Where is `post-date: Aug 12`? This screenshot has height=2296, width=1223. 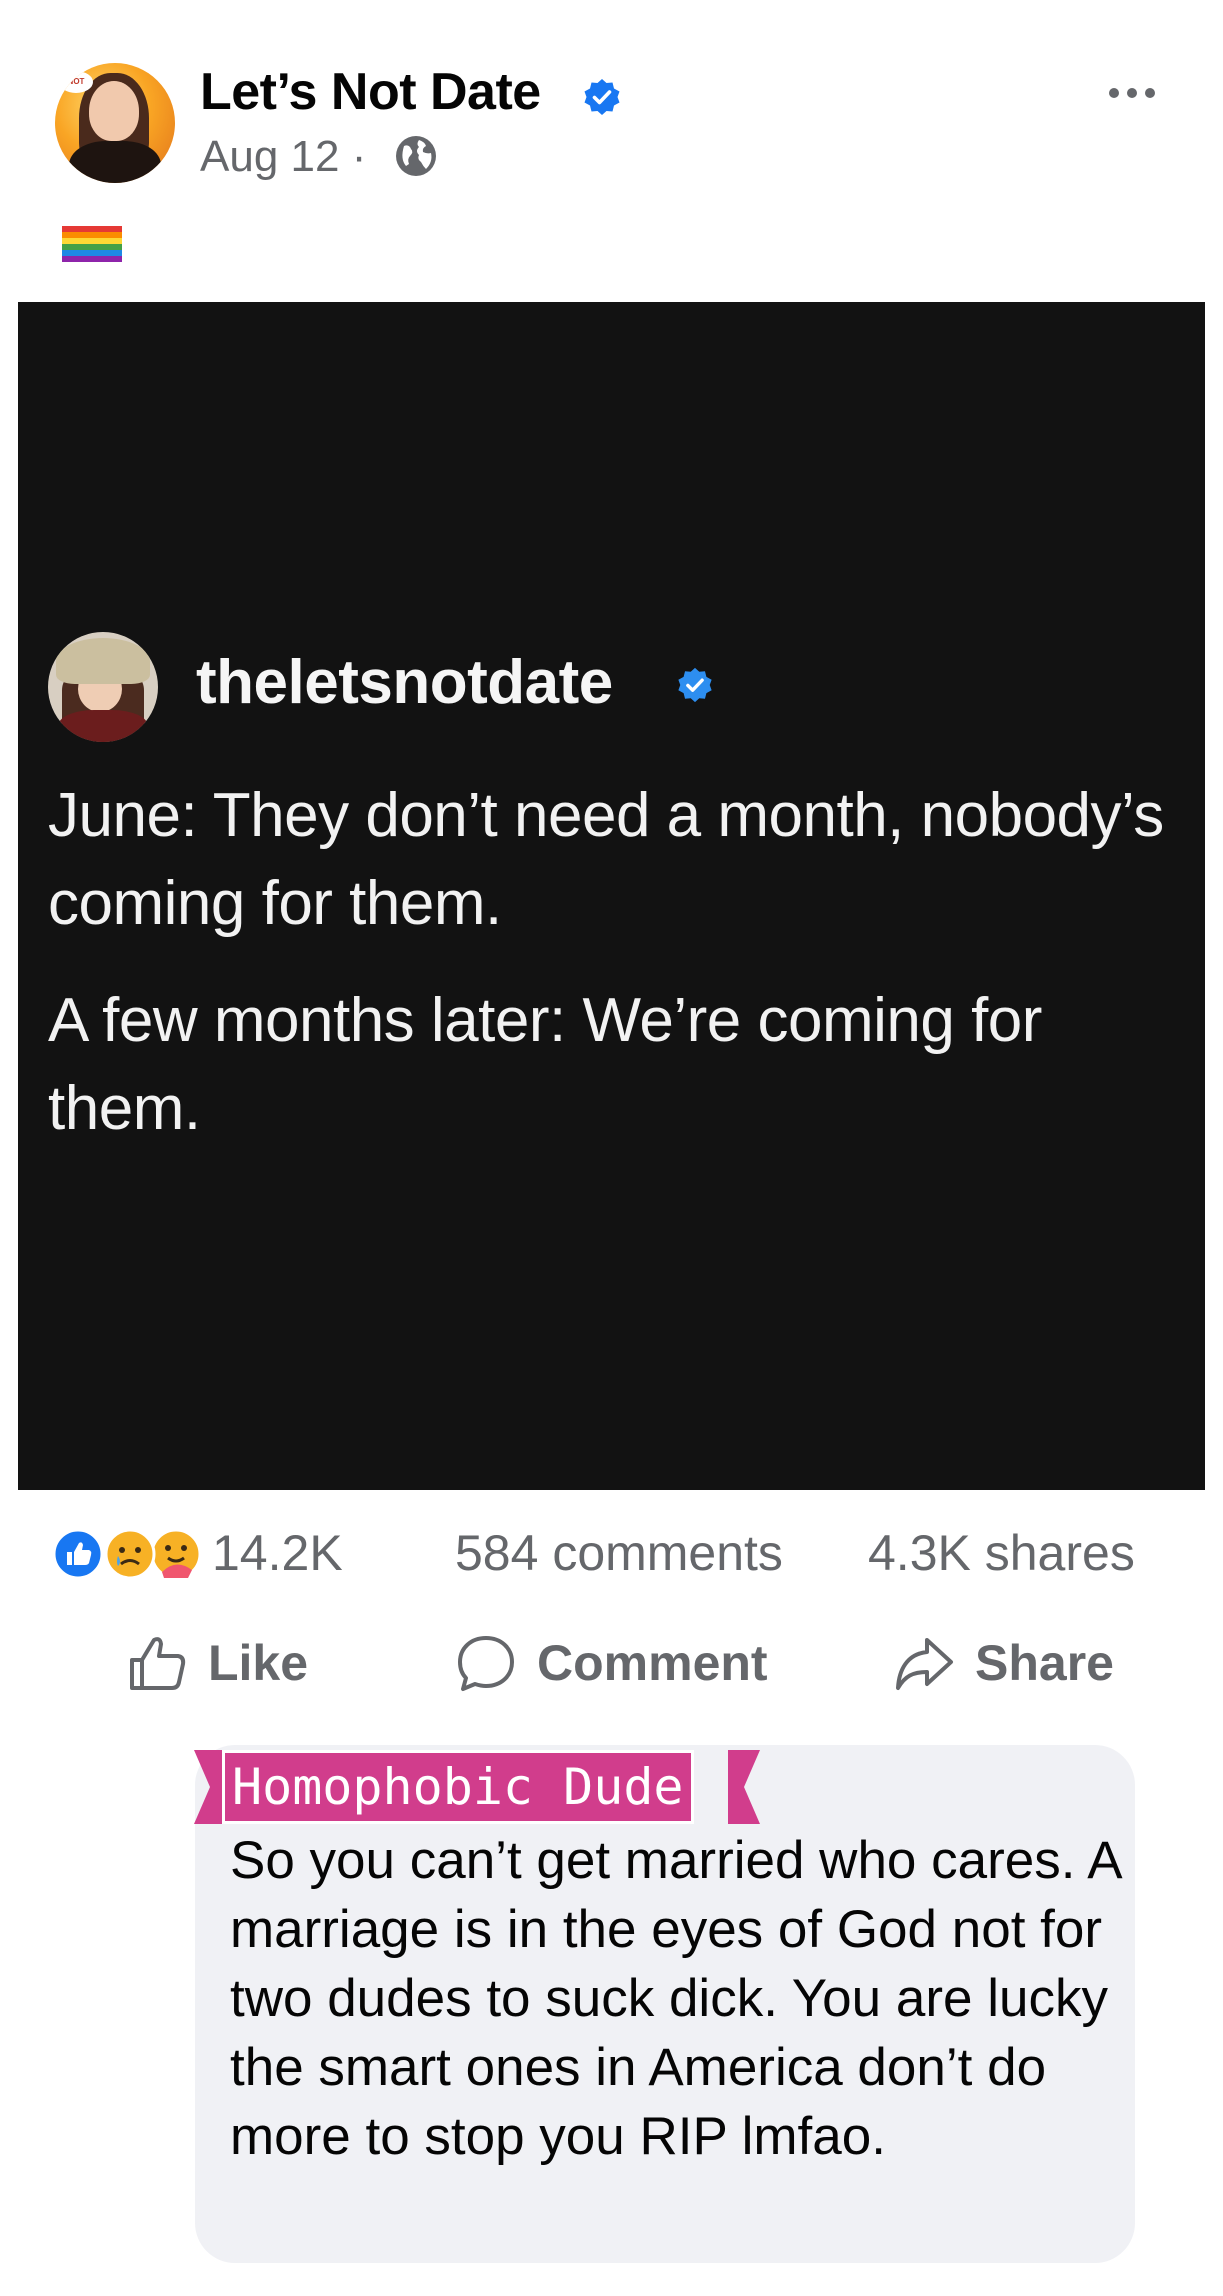
post-date: Aug 12 is located at coordinates (269, 156).